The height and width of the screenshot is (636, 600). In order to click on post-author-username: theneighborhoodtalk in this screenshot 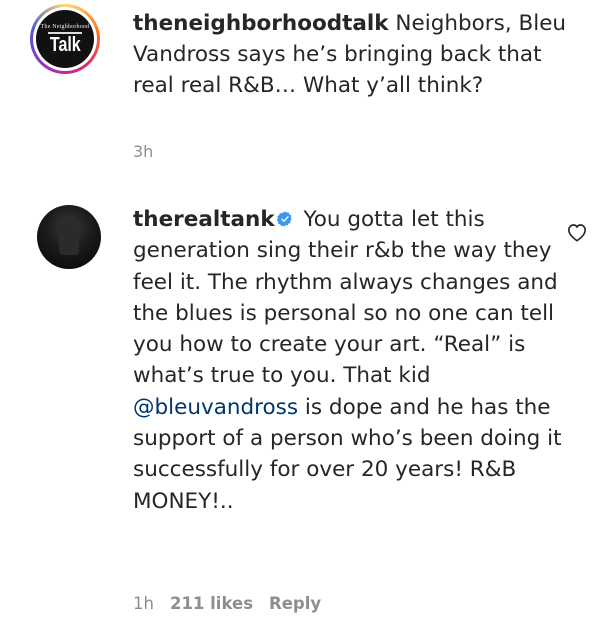, I will do `click(261, 23)`.